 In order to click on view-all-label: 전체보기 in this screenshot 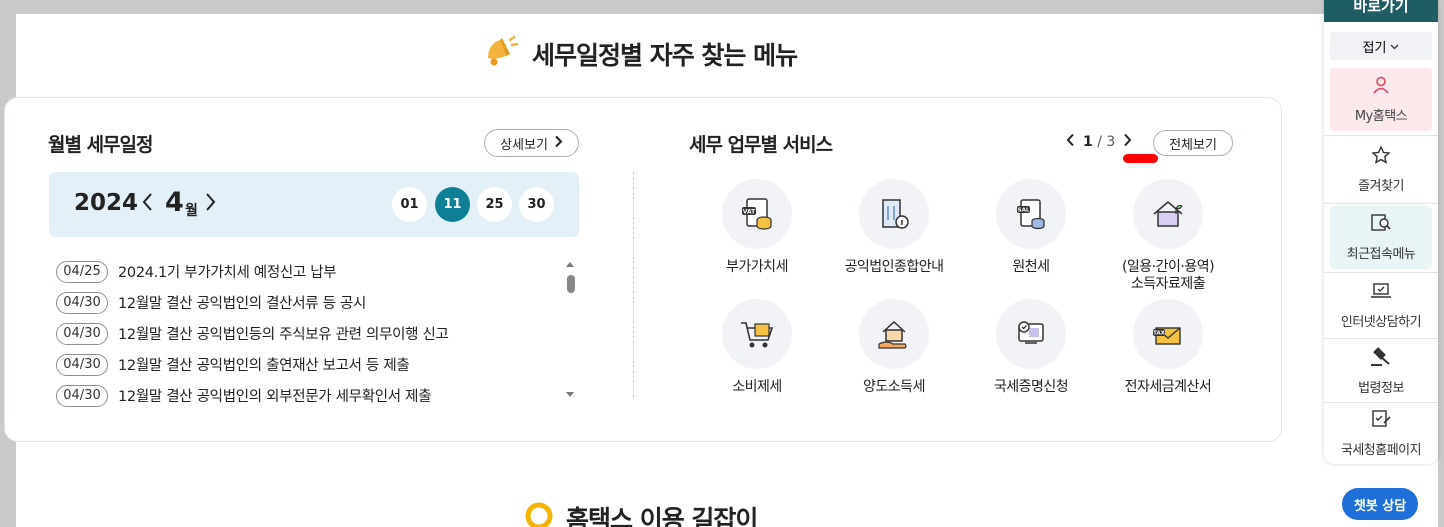, I will do `click(1193, 145)`.